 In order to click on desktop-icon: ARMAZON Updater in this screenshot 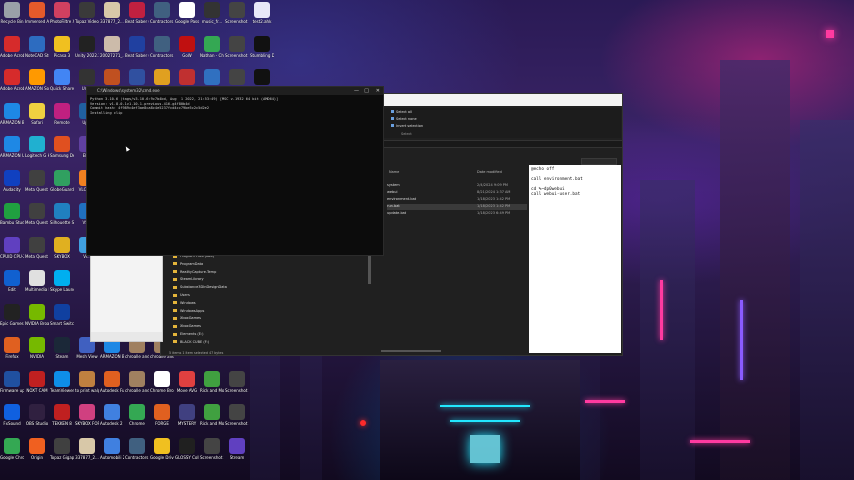, I will do `click(12, 147)`.